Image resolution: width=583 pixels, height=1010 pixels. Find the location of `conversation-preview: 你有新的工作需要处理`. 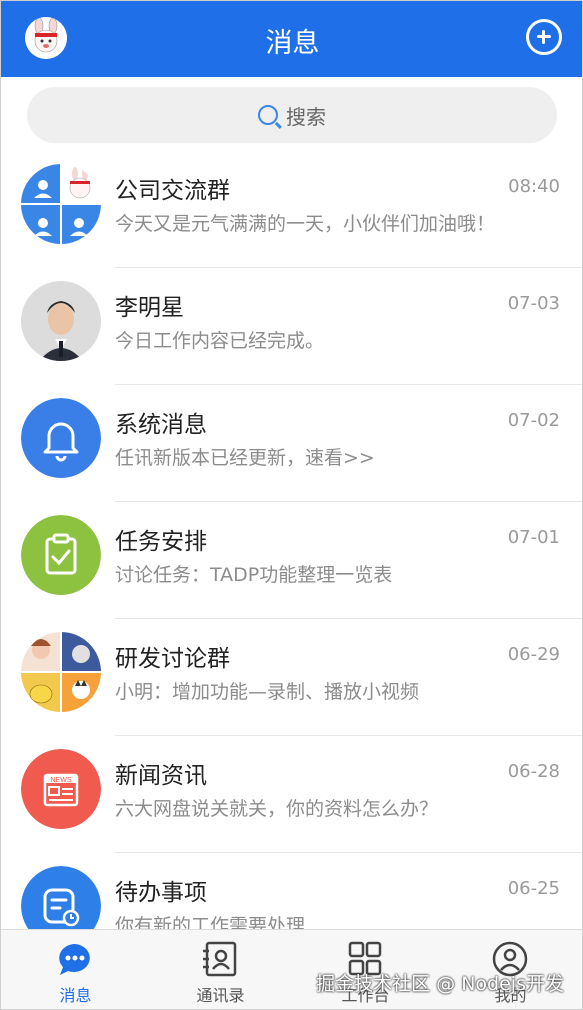

conversation-preview: 你有新的工作需要处理 is located at coordinates (210, 922).